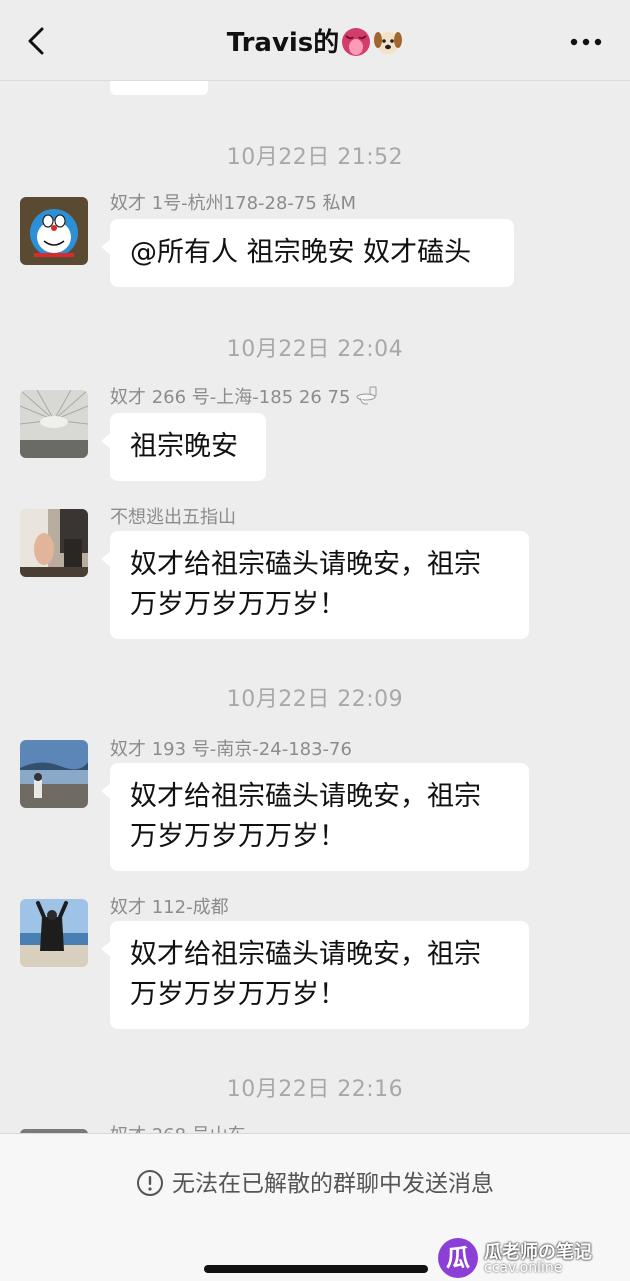 This screenshot has width=630, height=1281. What do you see at coordinates (54, 231) in the screenshot?
I see `doraemon-avatar` at bounding box center [54, 231].